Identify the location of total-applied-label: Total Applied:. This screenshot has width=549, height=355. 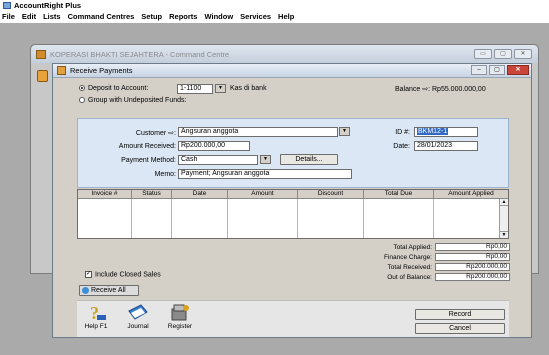
(412, 247).